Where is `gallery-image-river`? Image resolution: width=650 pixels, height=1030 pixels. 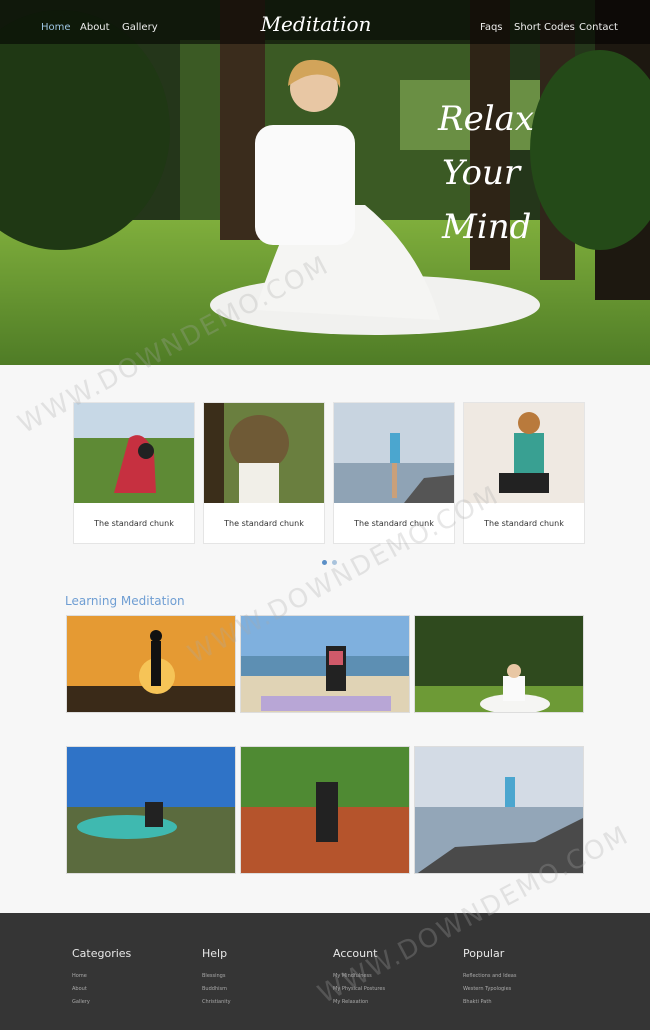
gallery-image-river is located at coordinates (325, 810).